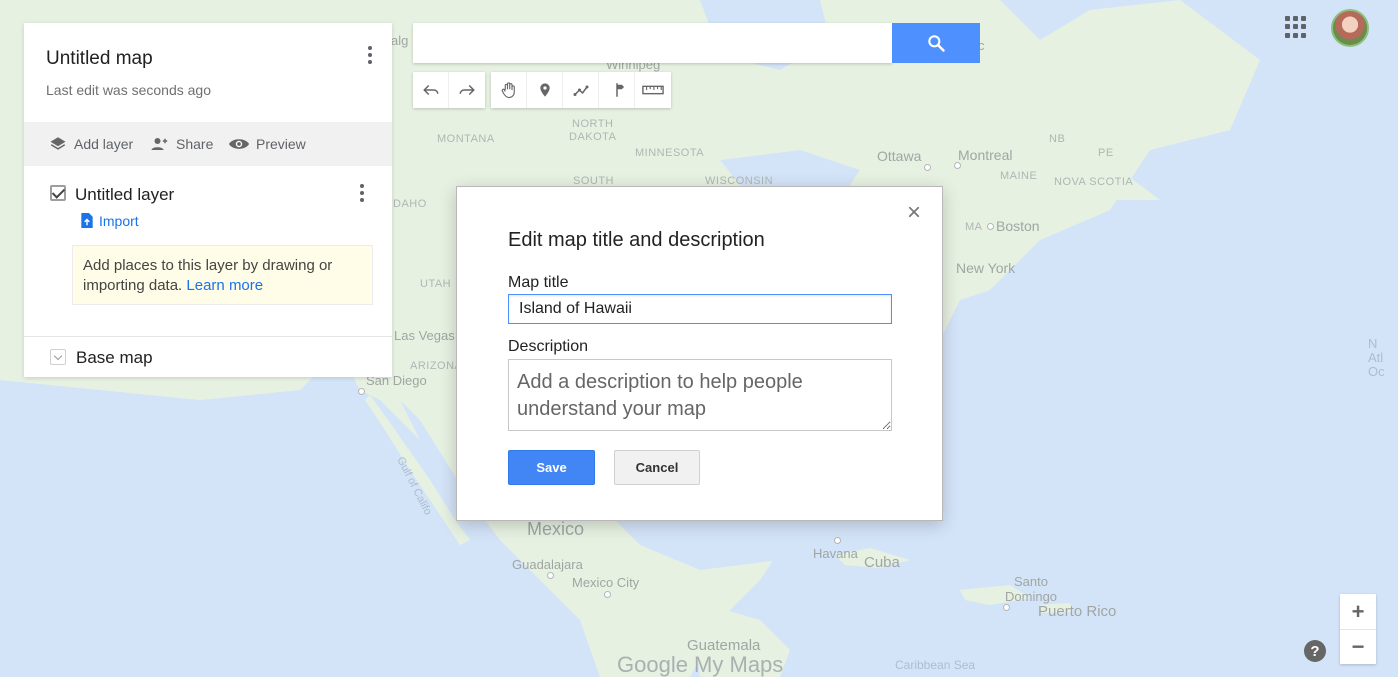 The height and width of the screenshot is (677, 1398). I want to click on undo-redo-group, so click(449, 90).